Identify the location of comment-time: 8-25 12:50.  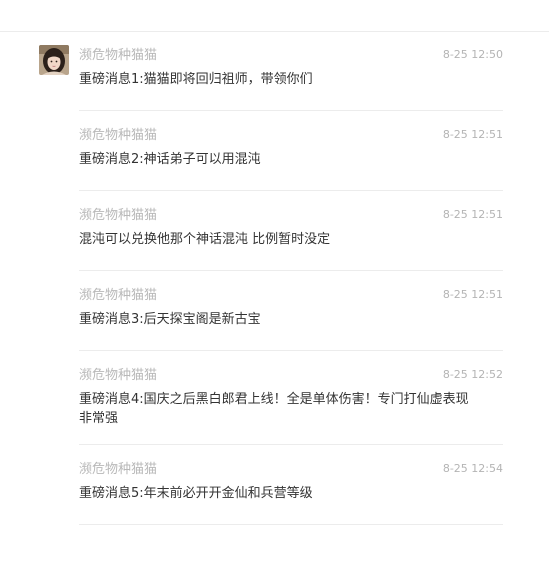
(472, 54).